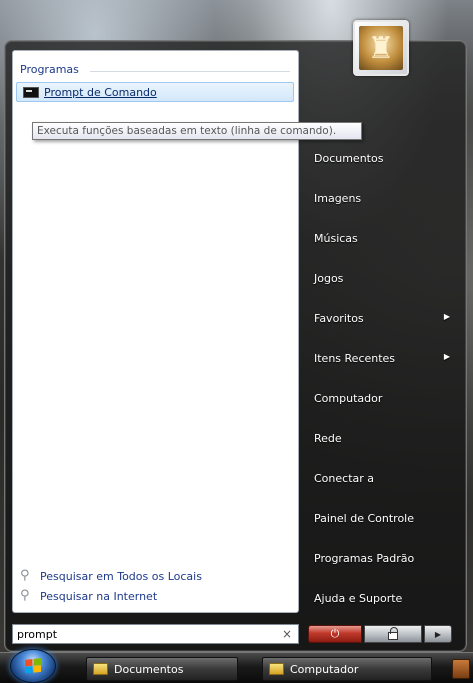  I want to click on search-internet-link: ⚲ Pesquisar na Internet, so click(111, 596).